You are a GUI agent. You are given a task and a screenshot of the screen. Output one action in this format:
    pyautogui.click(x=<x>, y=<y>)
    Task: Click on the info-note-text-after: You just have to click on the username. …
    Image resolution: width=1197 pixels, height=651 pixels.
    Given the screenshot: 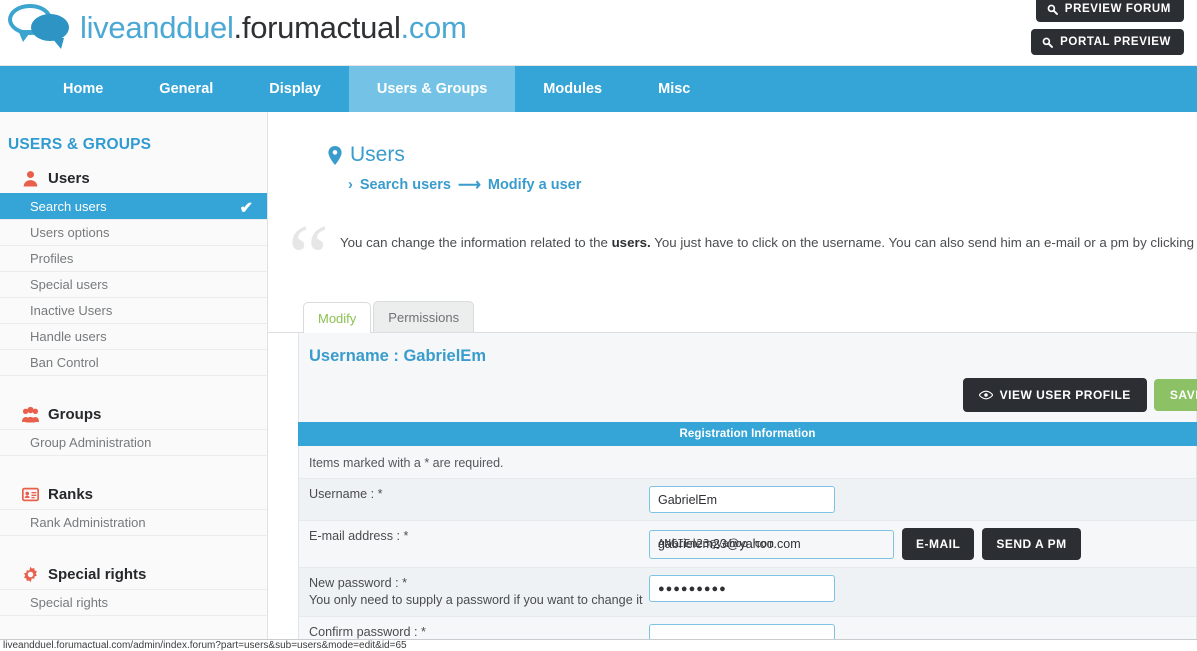 What is the action you would take?
    pyautogui.click(x=925, y=242)
    